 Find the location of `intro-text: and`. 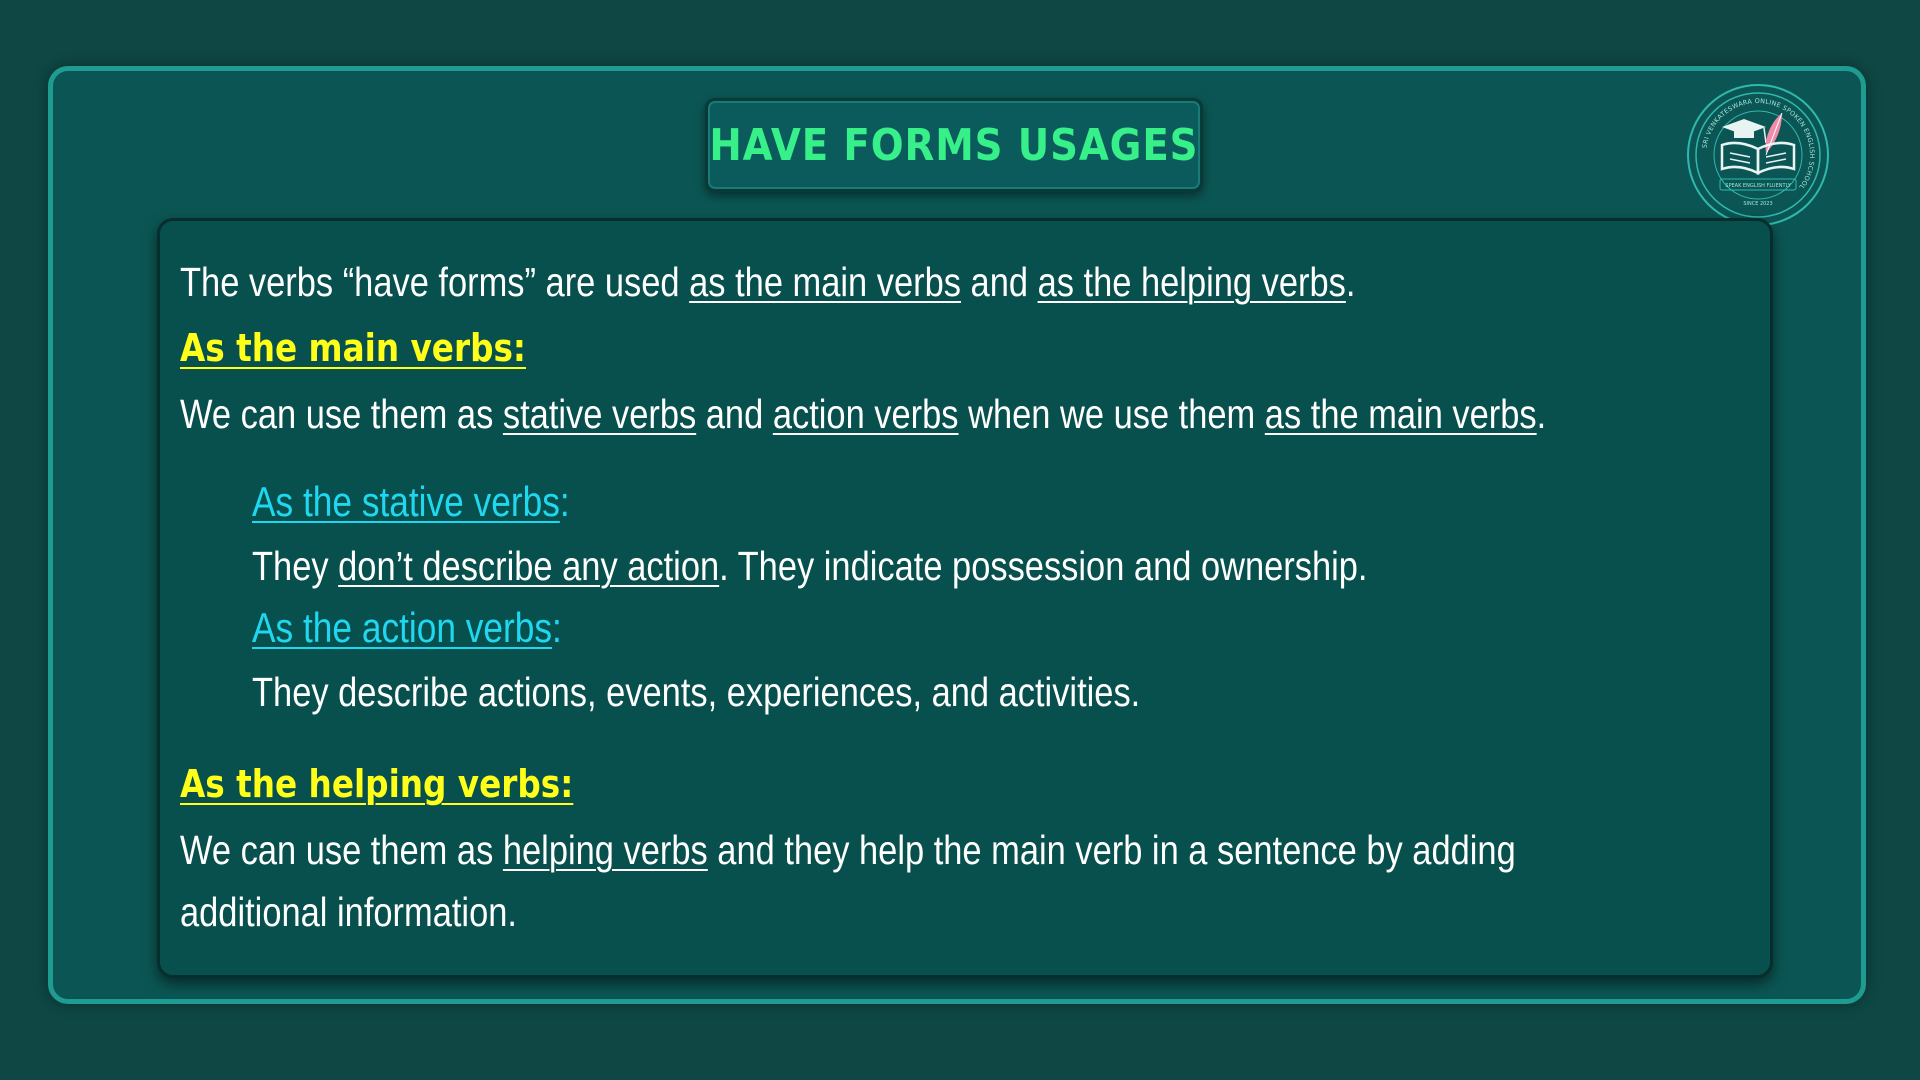

intro-text: and is located at coordinates (999, 282).